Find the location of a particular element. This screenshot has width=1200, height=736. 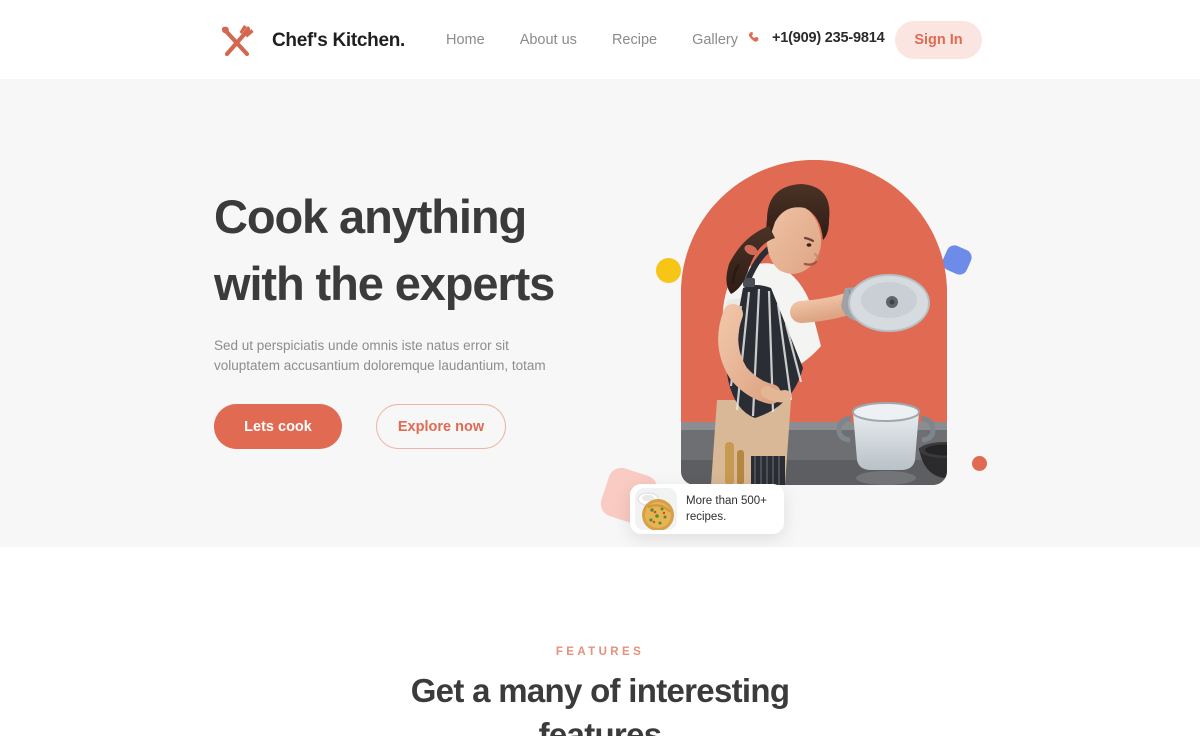

features-title-line-2: features is located at coordinates (600, 726).